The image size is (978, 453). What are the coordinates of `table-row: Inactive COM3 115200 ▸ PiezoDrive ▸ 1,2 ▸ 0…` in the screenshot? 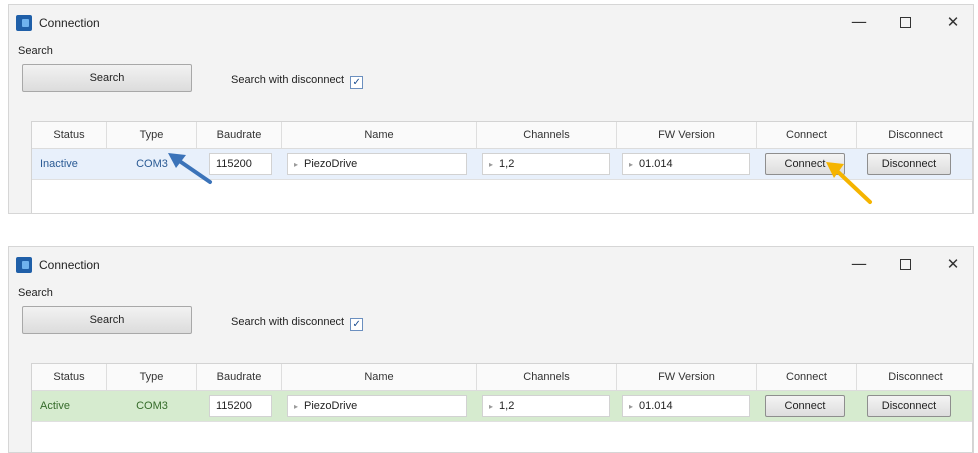 It's located at (502, 164).